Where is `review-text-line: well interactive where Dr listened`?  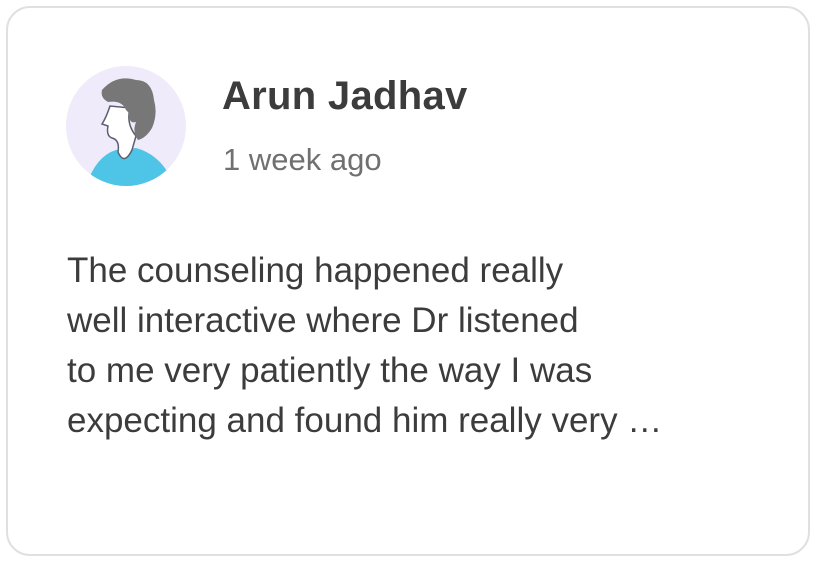
review-text-line: well interactive where Dr listened is located at coordinates (323, 320).